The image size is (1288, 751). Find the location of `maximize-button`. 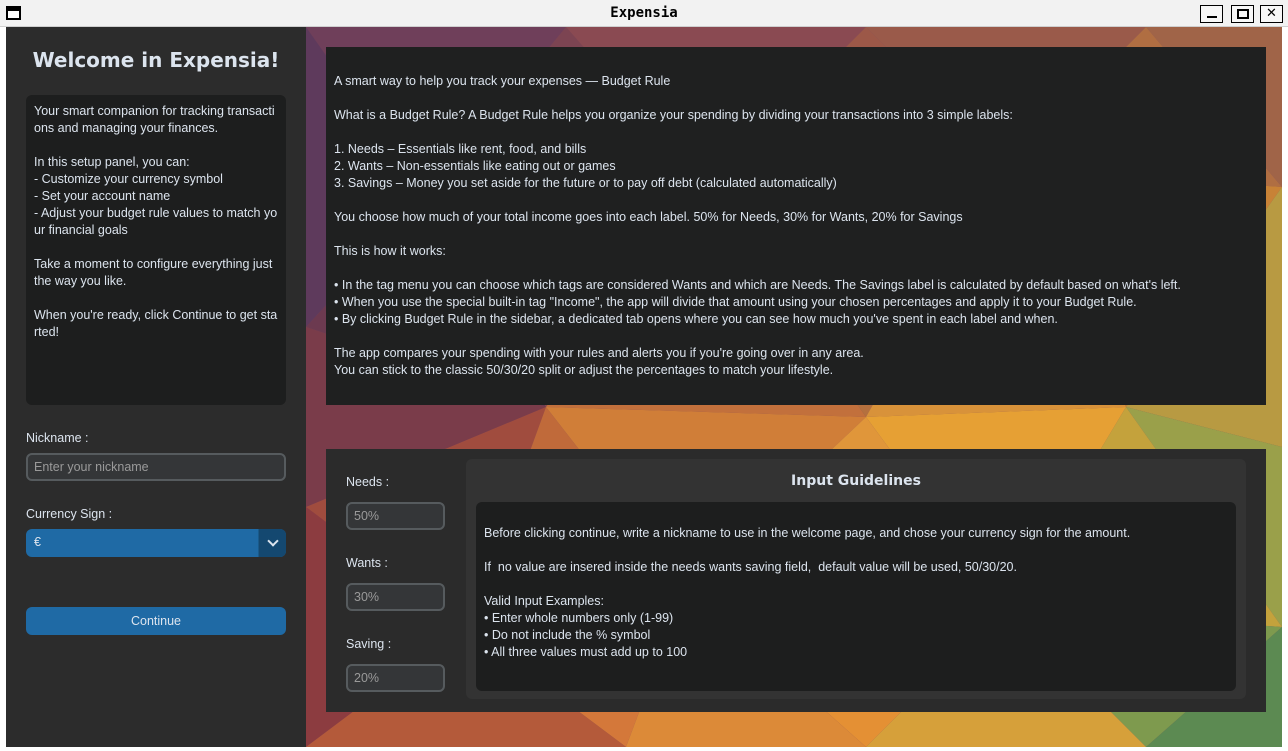

maximize-button is located at coordinates (1242, 14).